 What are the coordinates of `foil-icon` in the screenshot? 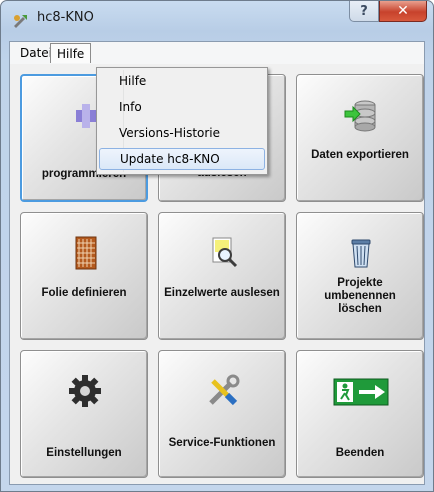 It's located at (86, 253).